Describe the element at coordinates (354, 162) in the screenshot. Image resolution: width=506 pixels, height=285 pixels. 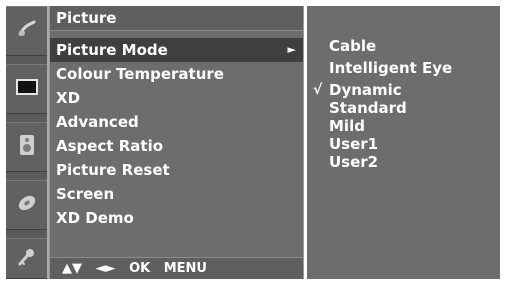
I see `submenu-item-label: User2` at that location.